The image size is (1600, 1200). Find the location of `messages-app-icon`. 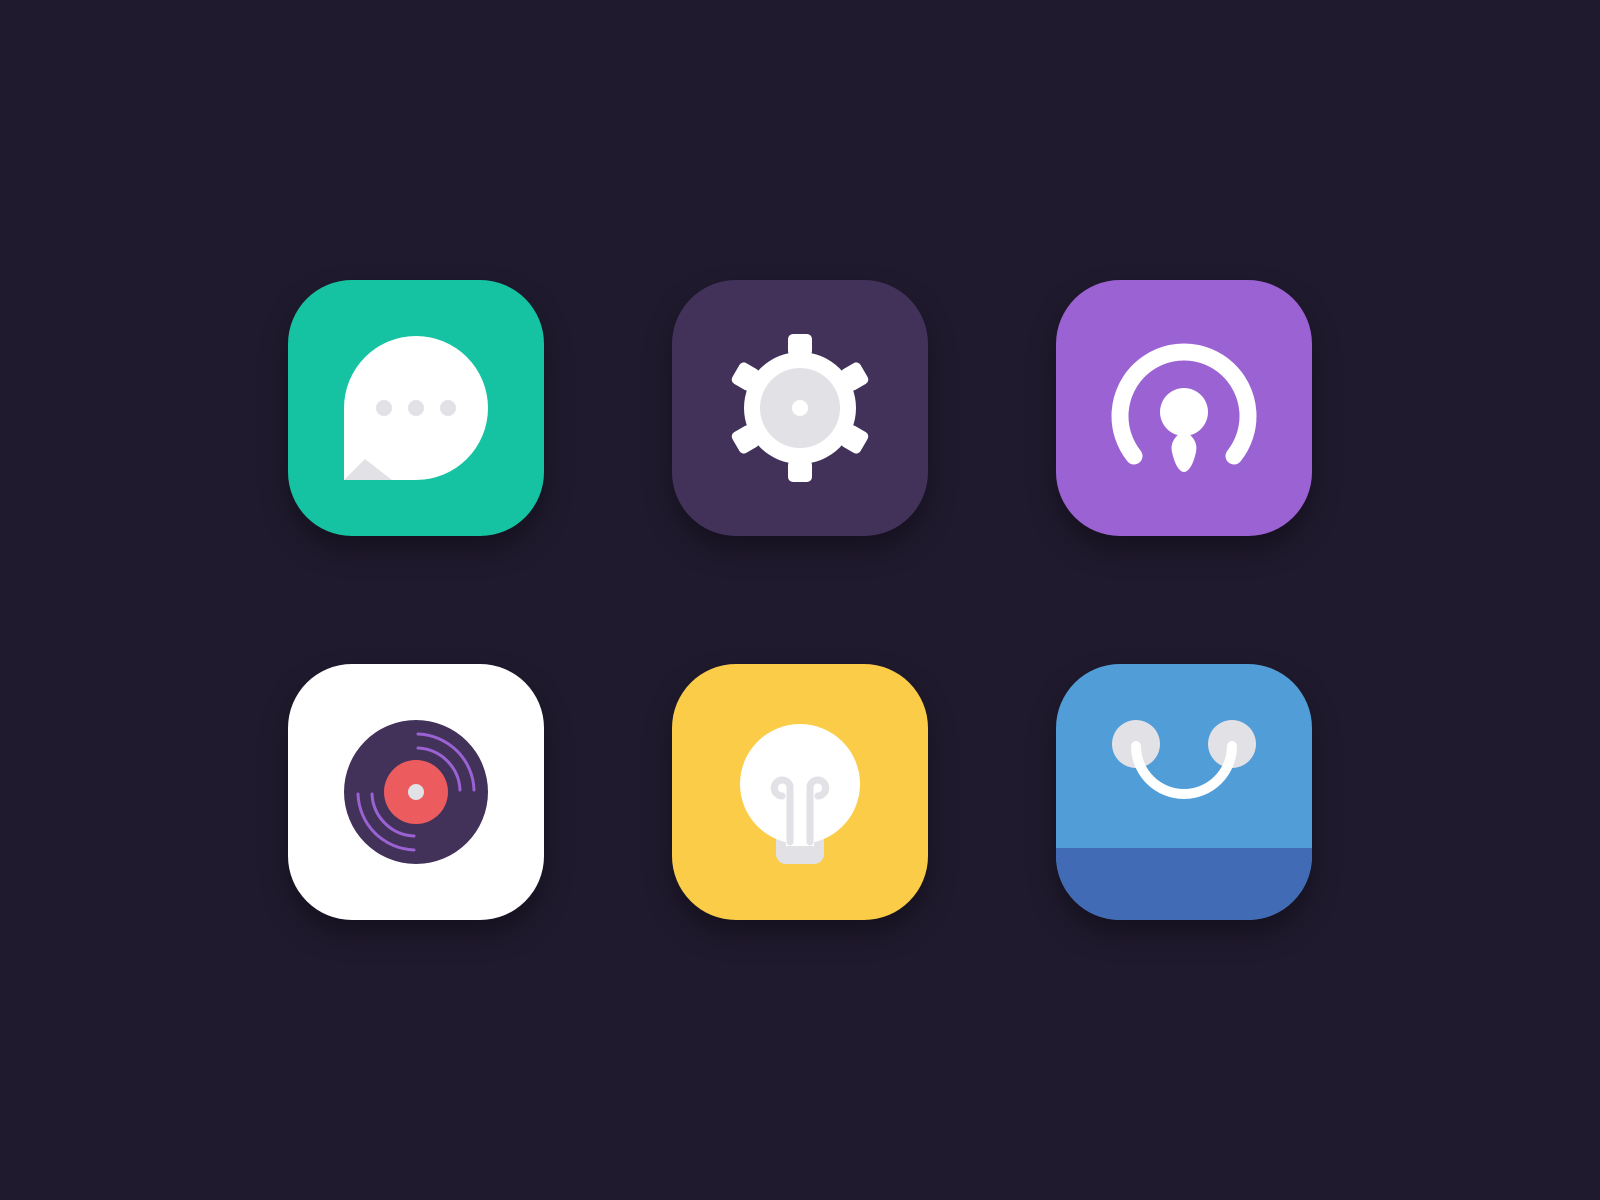

messages-app-icon is located at coordinates (416, 408).